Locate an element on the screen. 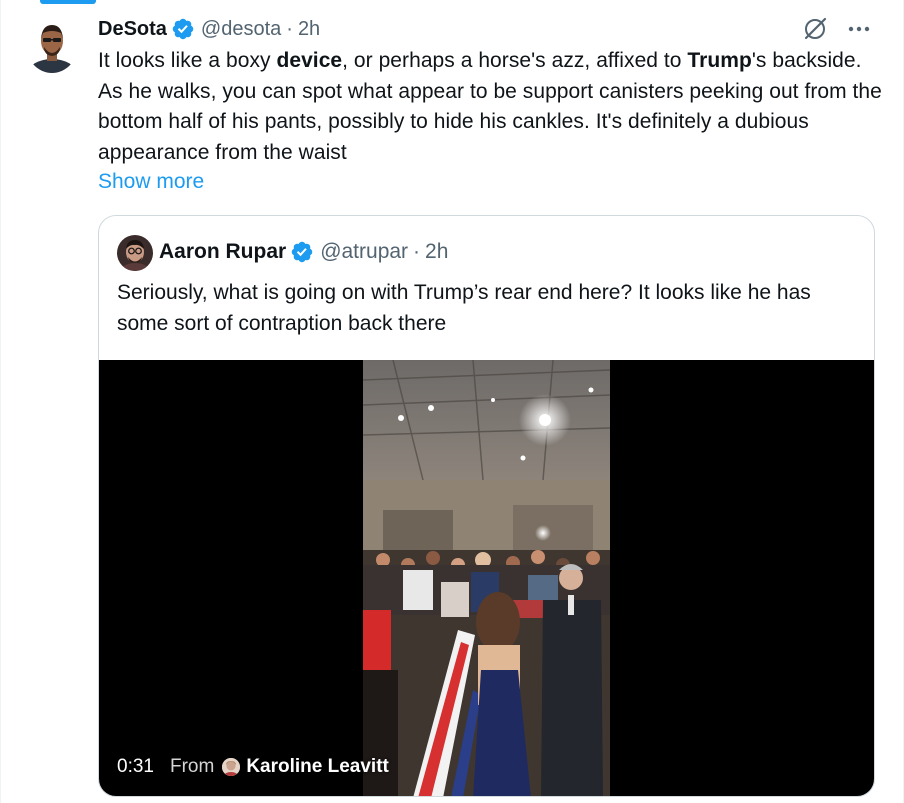 The width and height of the screenshot is (904, 803). tweet-text-highlight-trump: Trump is located at coordinates (719, 60).